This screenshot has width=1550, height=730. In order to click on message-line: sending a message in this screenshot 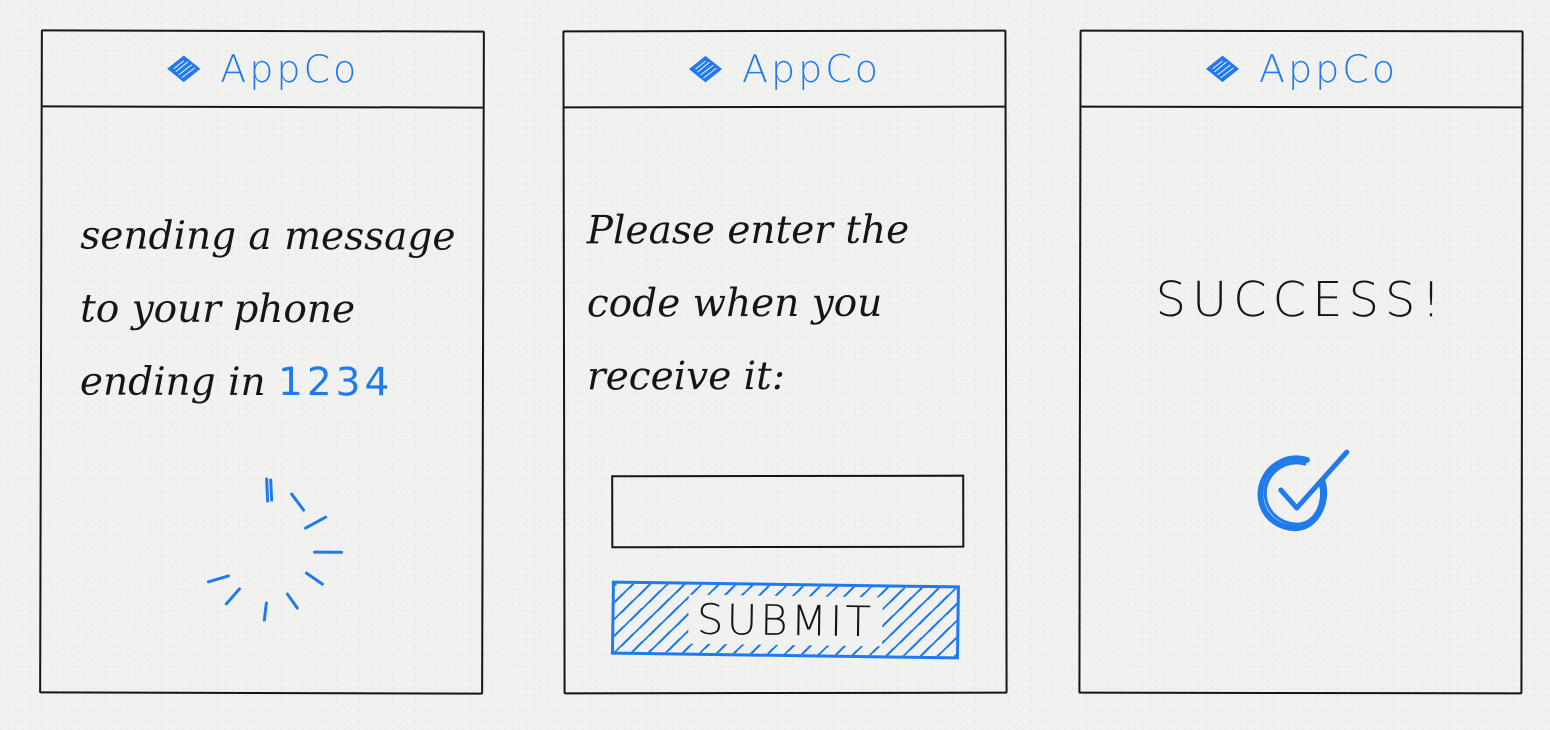, I will do `click(268, 236)`.